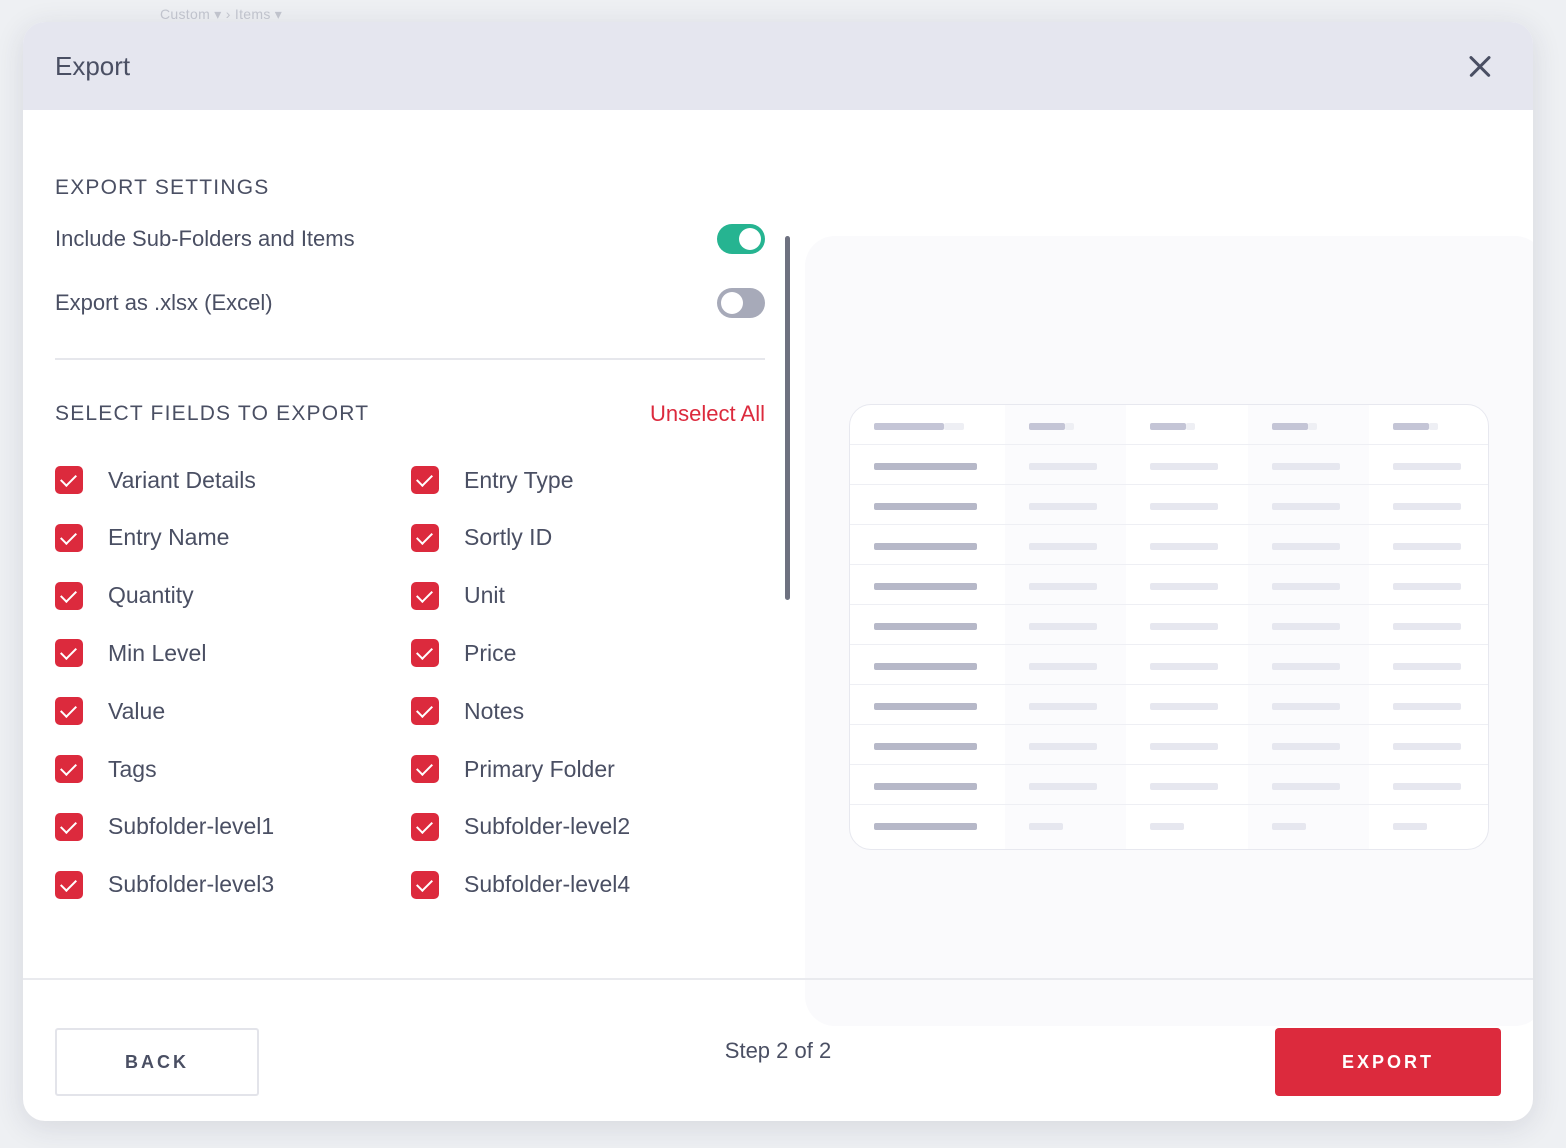 This screenshot has width=1566, height=1148. I want to click on modal-footer: BACK Step 2 of 2 EXPORT, so click(778, 1049).